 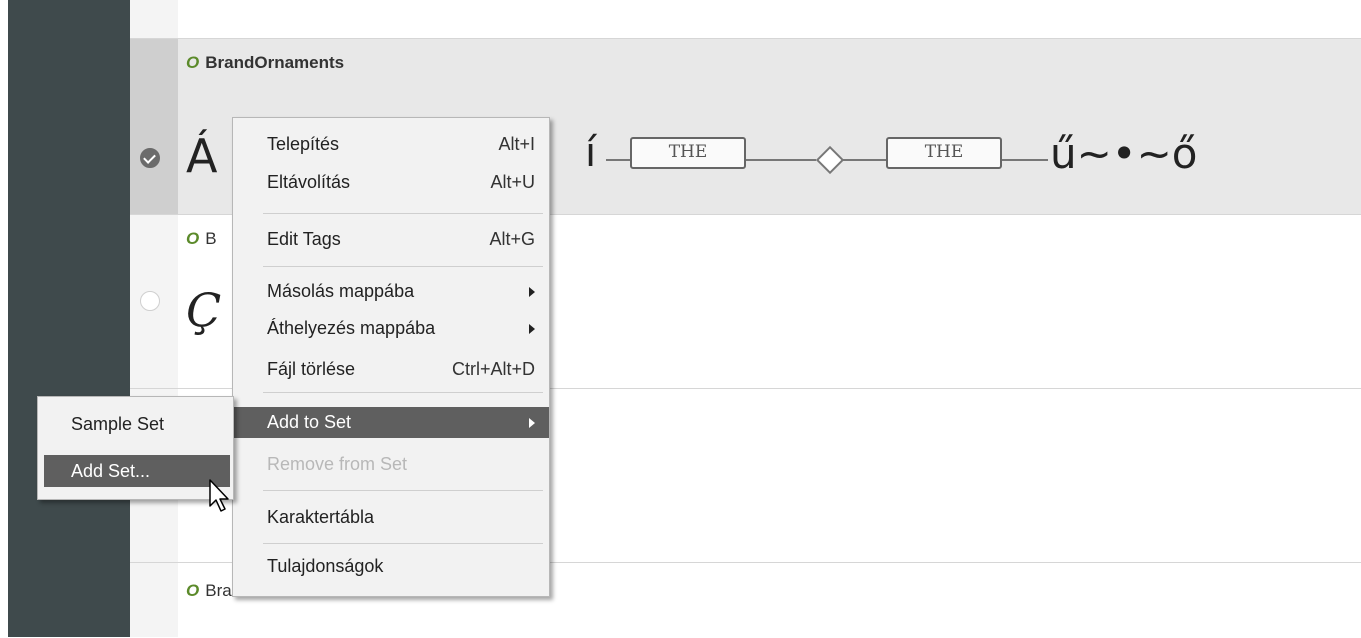 I want to click on menu-item-edit-tags: Edit Tags Alt+G, so click(x=391, y=239).